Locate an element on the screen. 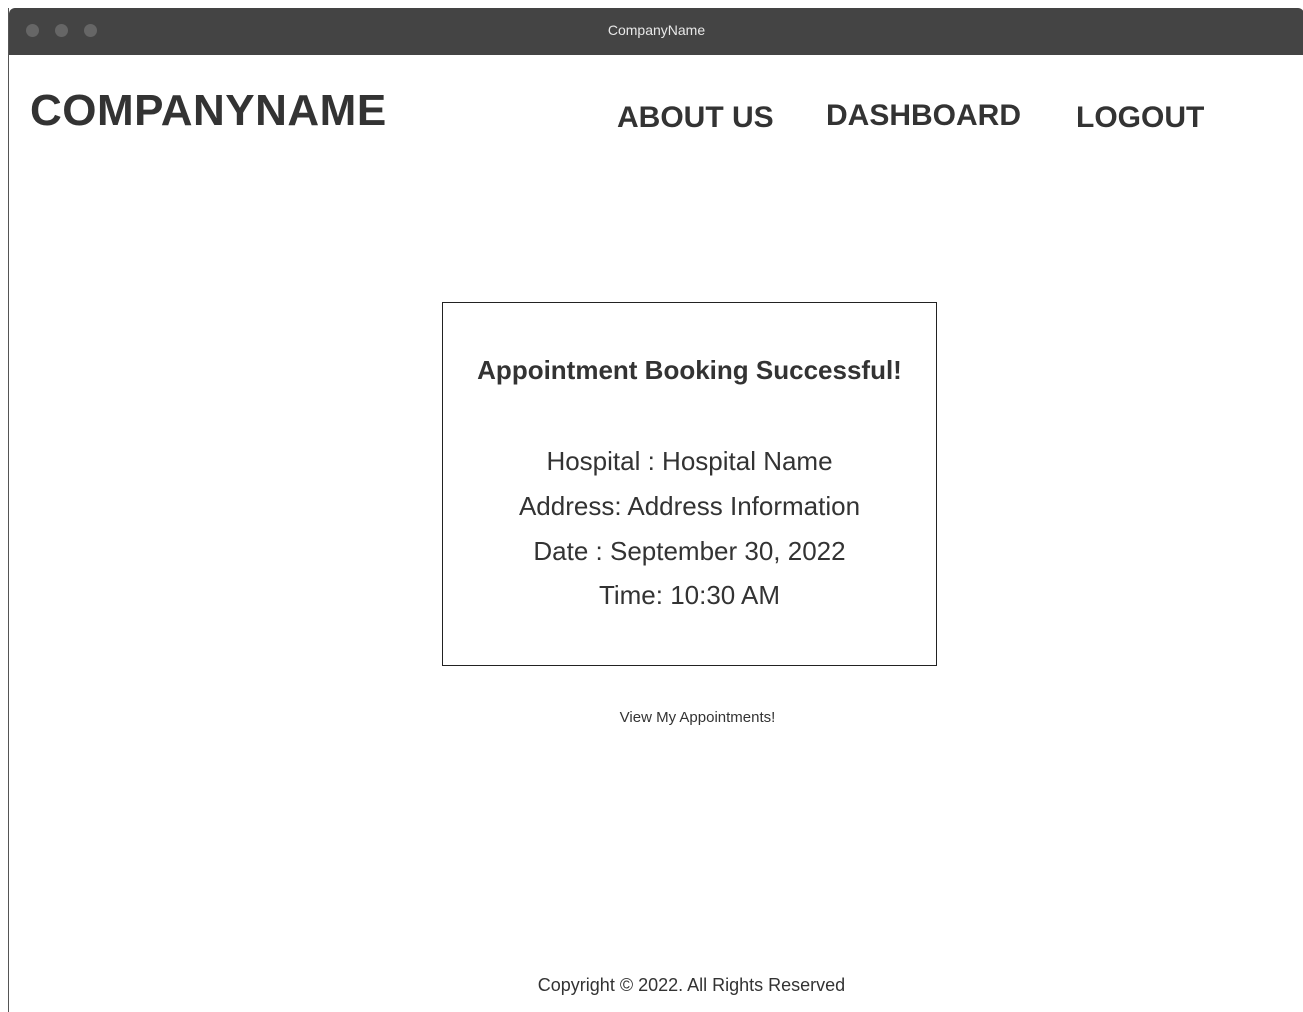 Image resolution: width=1303 pixels, height=1012 pixels. nav-about-us: ABOUT US is located at coordinates (695, 118).